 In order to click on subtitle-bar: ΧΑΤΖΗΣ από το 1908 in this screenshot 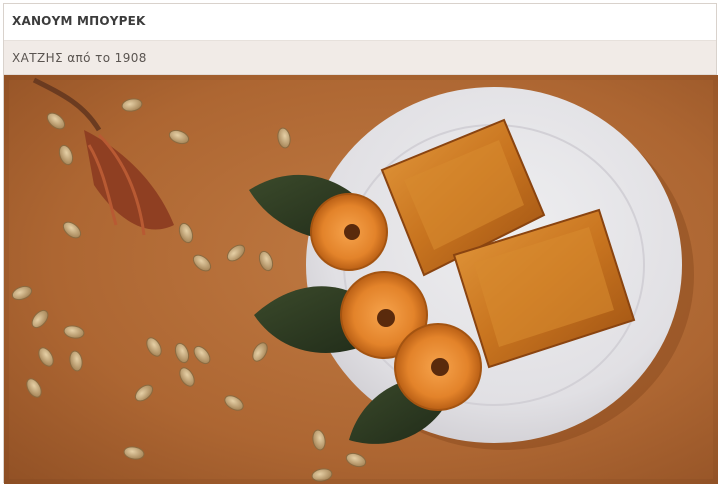, I will do `click(360, 58)`.